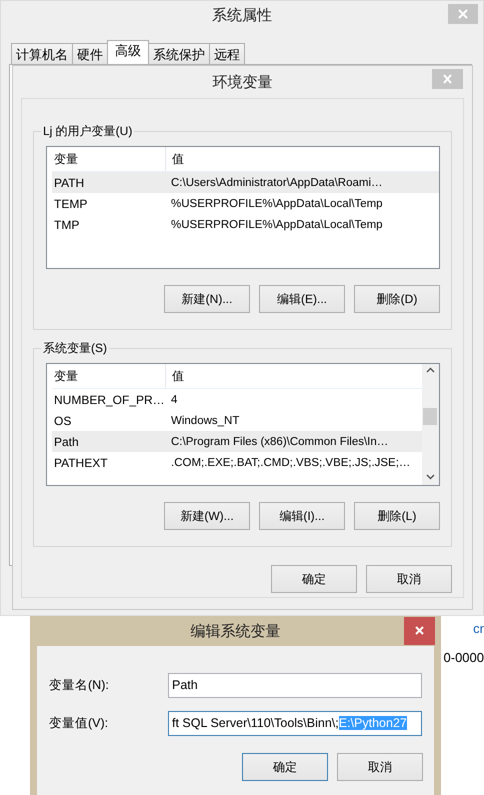 The image size is (484, 795). I want to click on list-row: OS Windows_NT, so click(237, 420).